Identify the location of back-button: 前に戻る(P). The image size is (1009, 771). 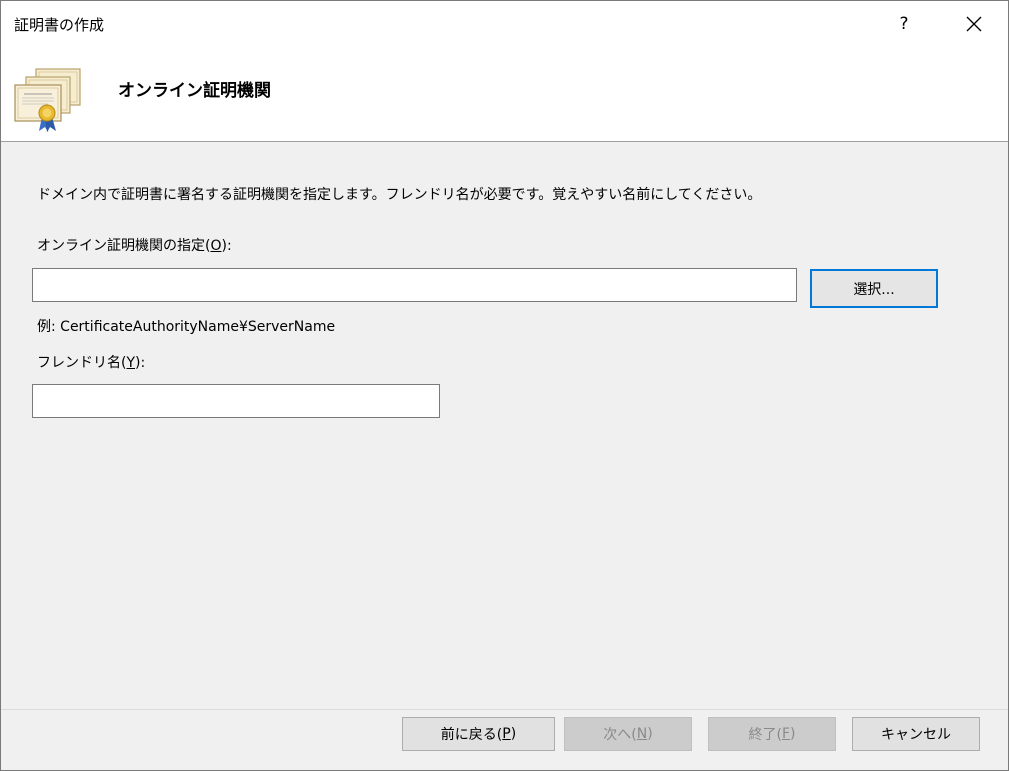
(478, 734).